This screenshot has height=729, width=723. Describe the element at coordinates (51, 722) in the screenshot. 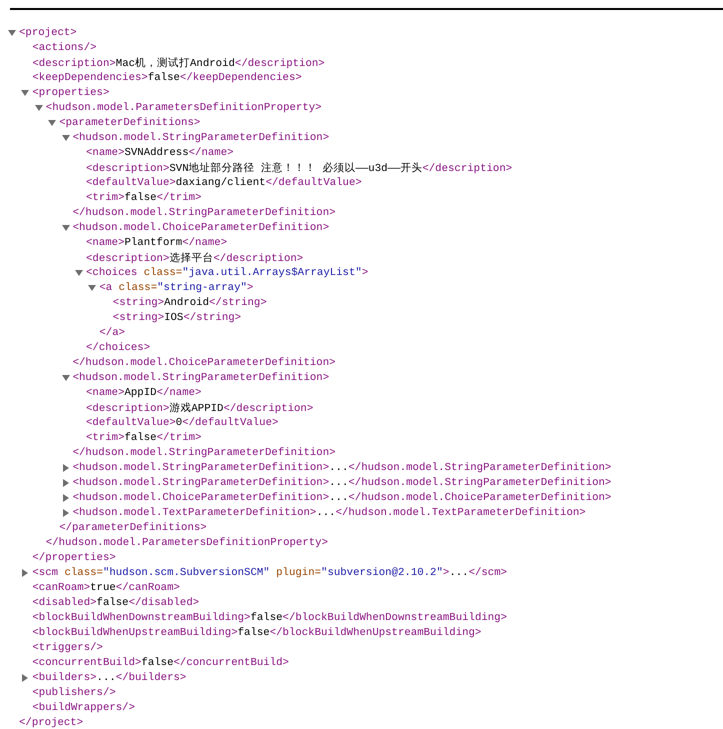

I see `xml-line: </project>` at that location.